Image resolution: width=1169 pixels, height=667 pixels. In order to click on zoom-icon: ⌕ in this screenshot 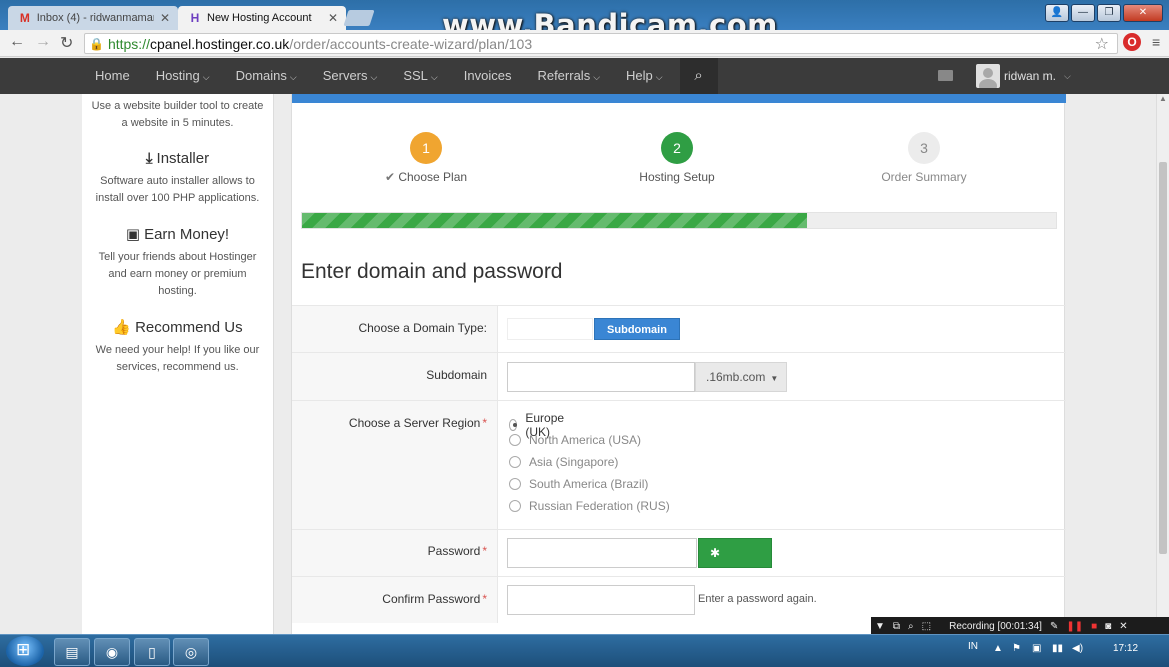, I will do `click(911, 626)`.